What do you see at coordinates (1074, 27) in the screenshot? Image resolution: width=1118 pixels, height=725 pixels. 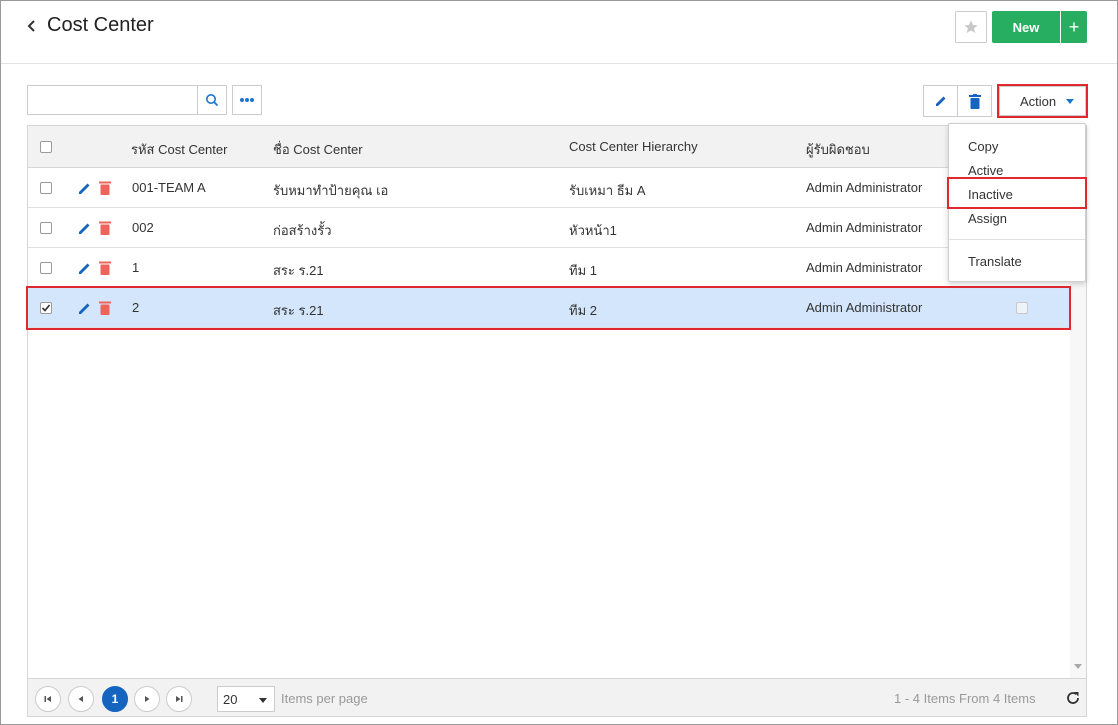 I see `new-plus-button: +` at bounding box center [1074, 27].